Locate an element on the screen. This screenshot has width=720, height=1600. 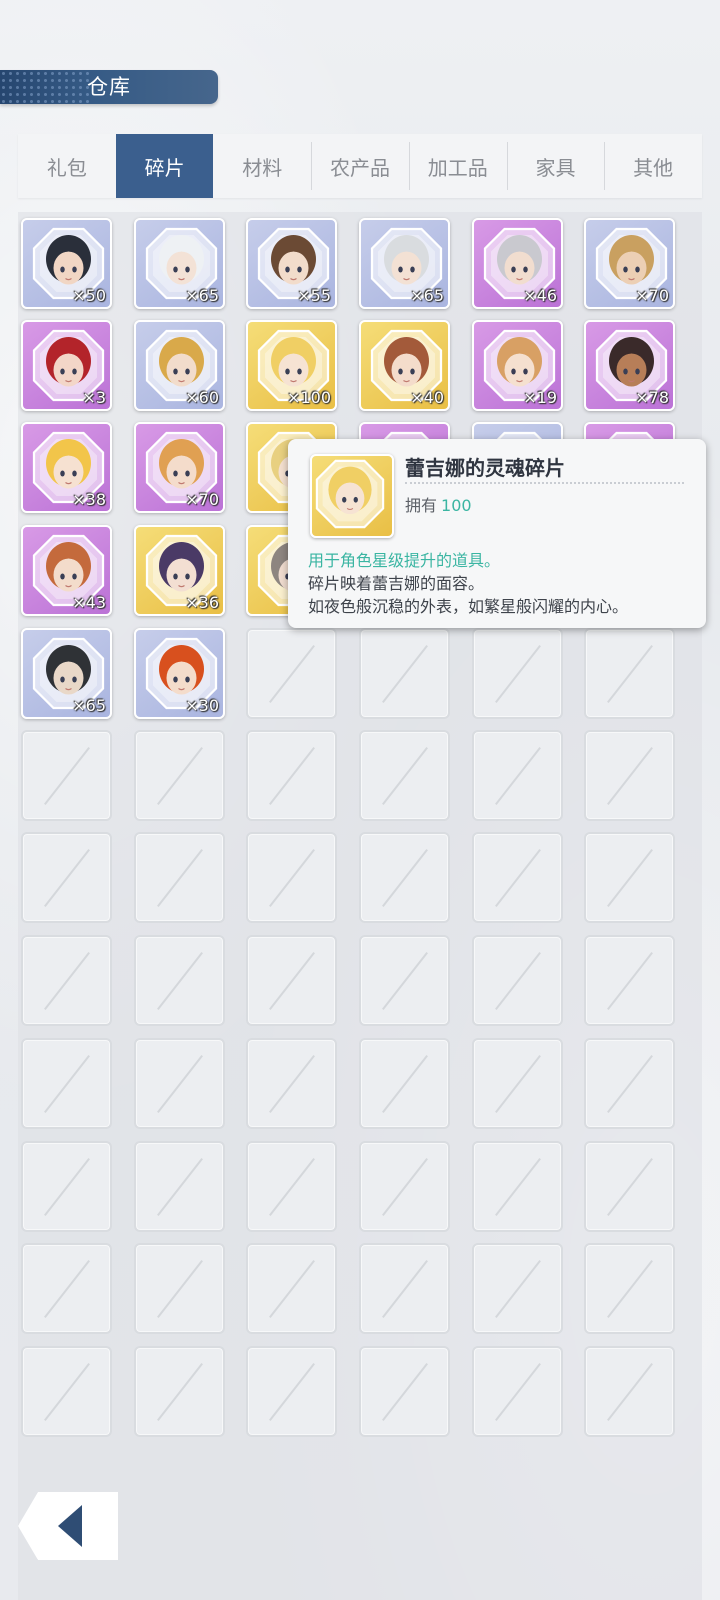
title-banner: 仓库 is located at coordinates (109, 87).